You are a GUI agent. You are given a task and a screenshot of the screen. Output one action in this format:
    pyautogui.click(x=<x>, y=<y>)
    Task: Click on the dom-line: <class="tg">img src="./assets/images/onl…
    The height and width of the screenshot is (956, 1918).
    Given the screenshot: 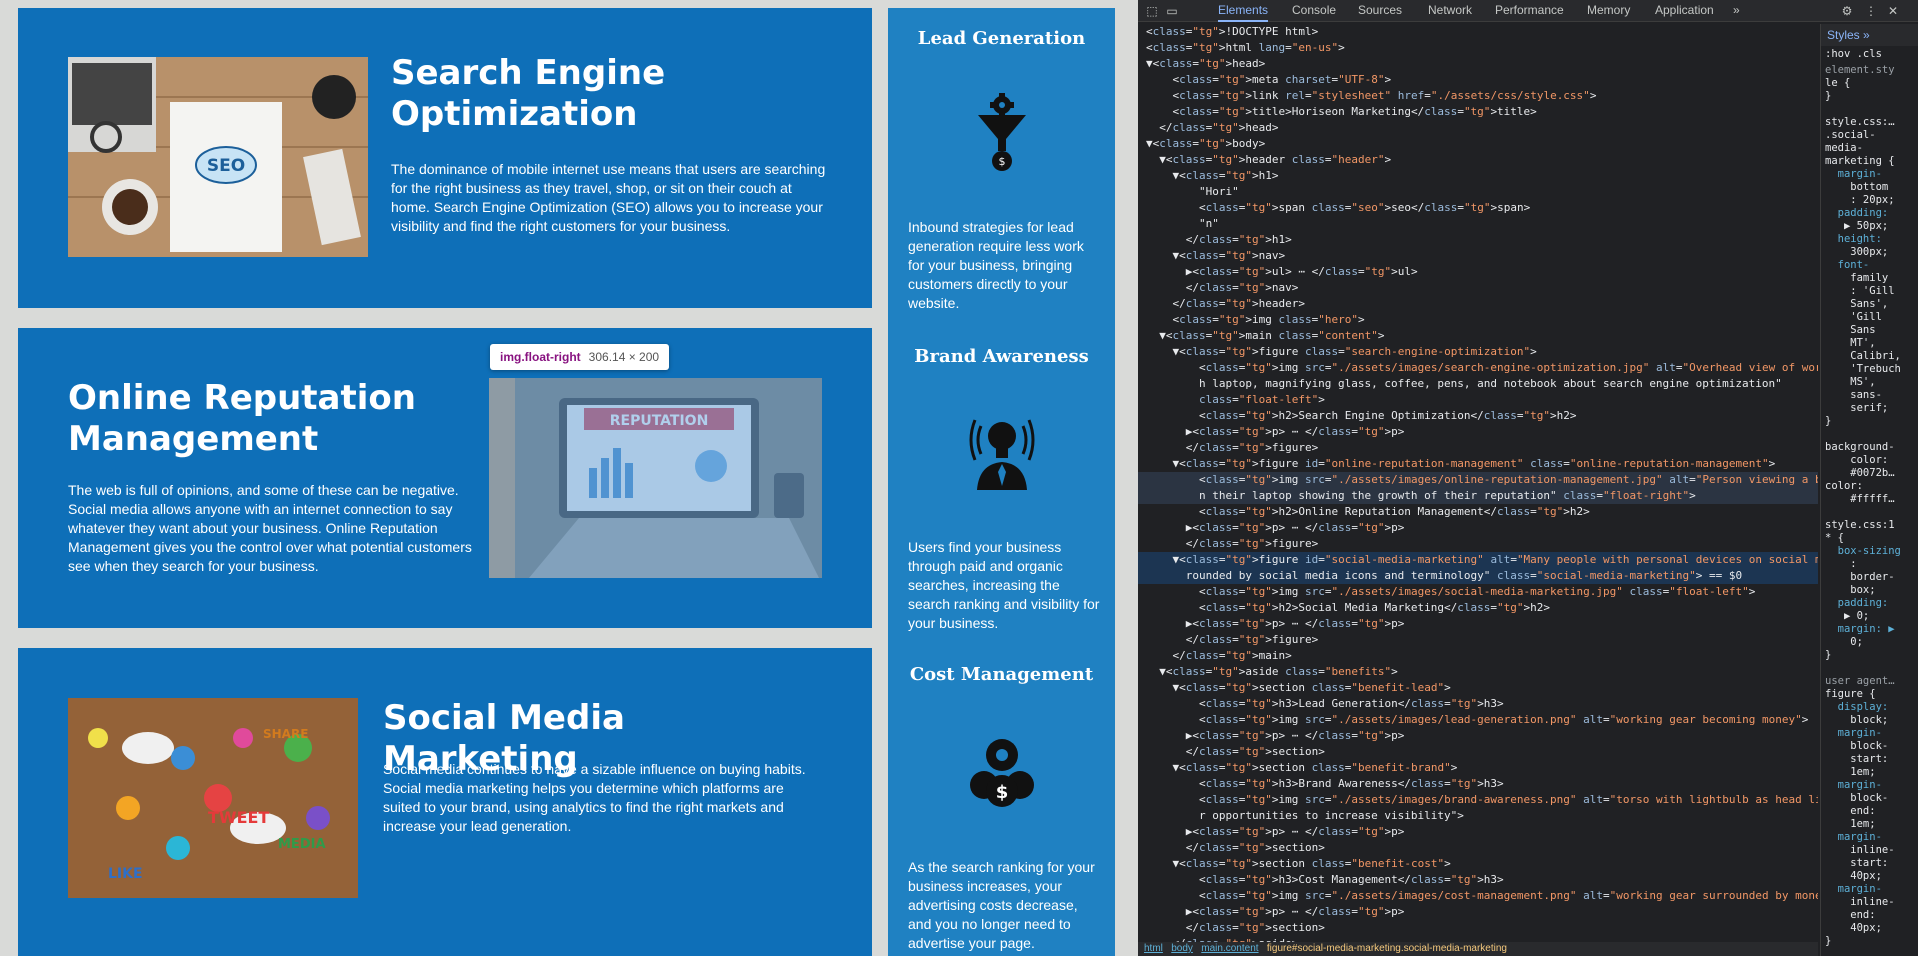 What is the action you would take?
    pyautogui.click(x=1478, y=480)
    